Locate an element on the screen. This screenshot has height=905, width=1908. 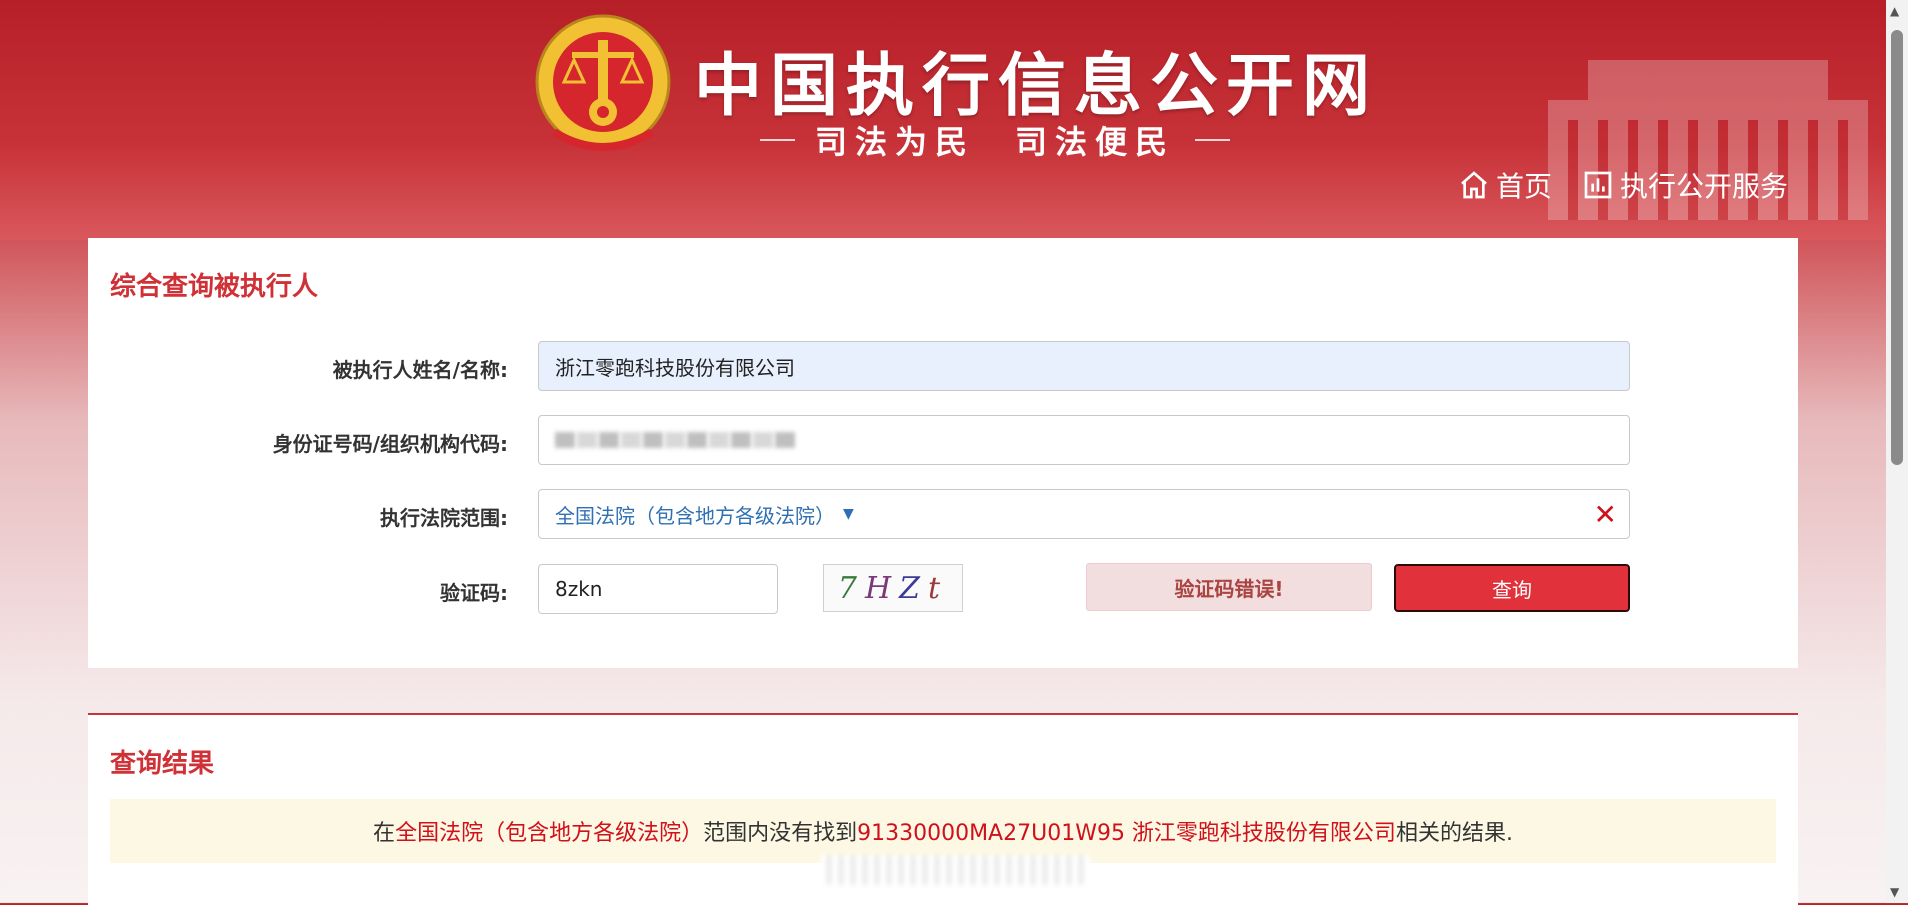
name-label: 被执行人姓名/名称: is located at coordinates (420, 370).